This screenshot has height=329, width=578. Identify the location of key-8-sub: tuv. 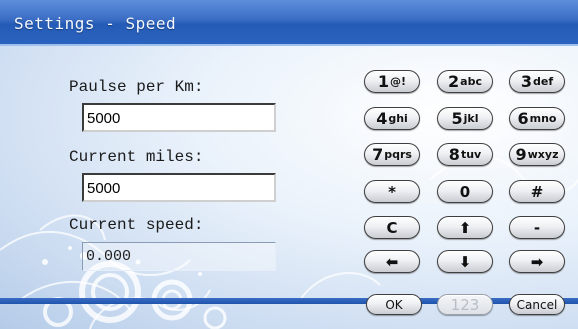
(471, 154).